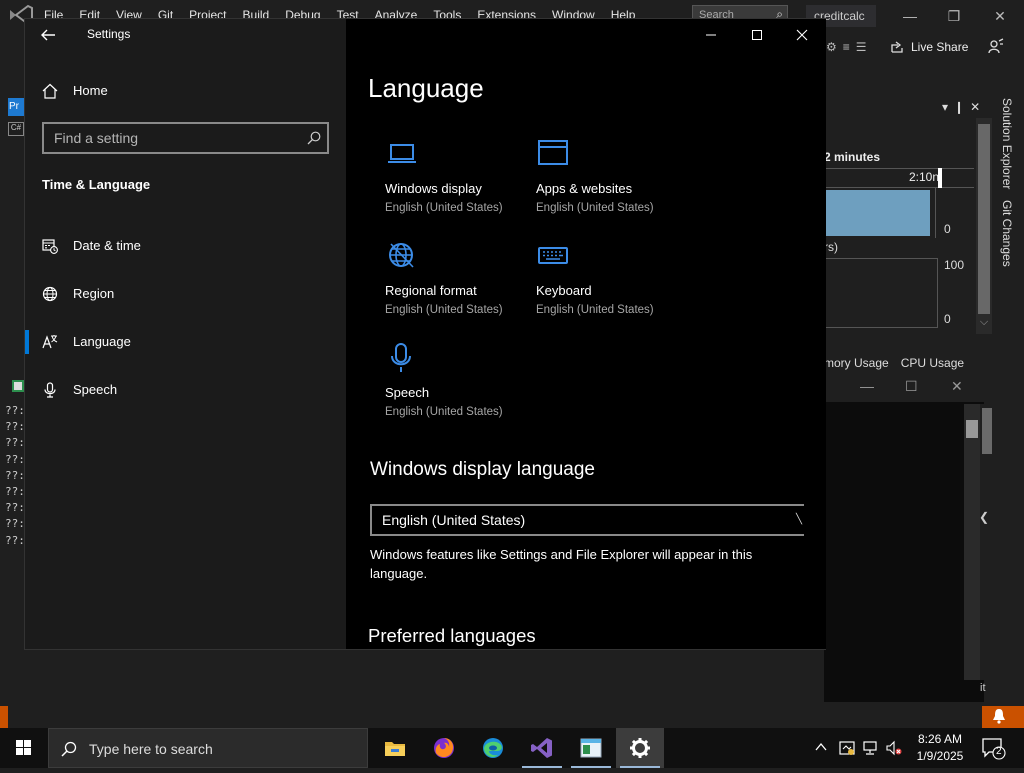 This screenshot has width=1024, height=773. What do you see at coordinates (798, 519) in the screenshot?
I see `chevron-down-icon: ╲` at bounding box center [798, 519].